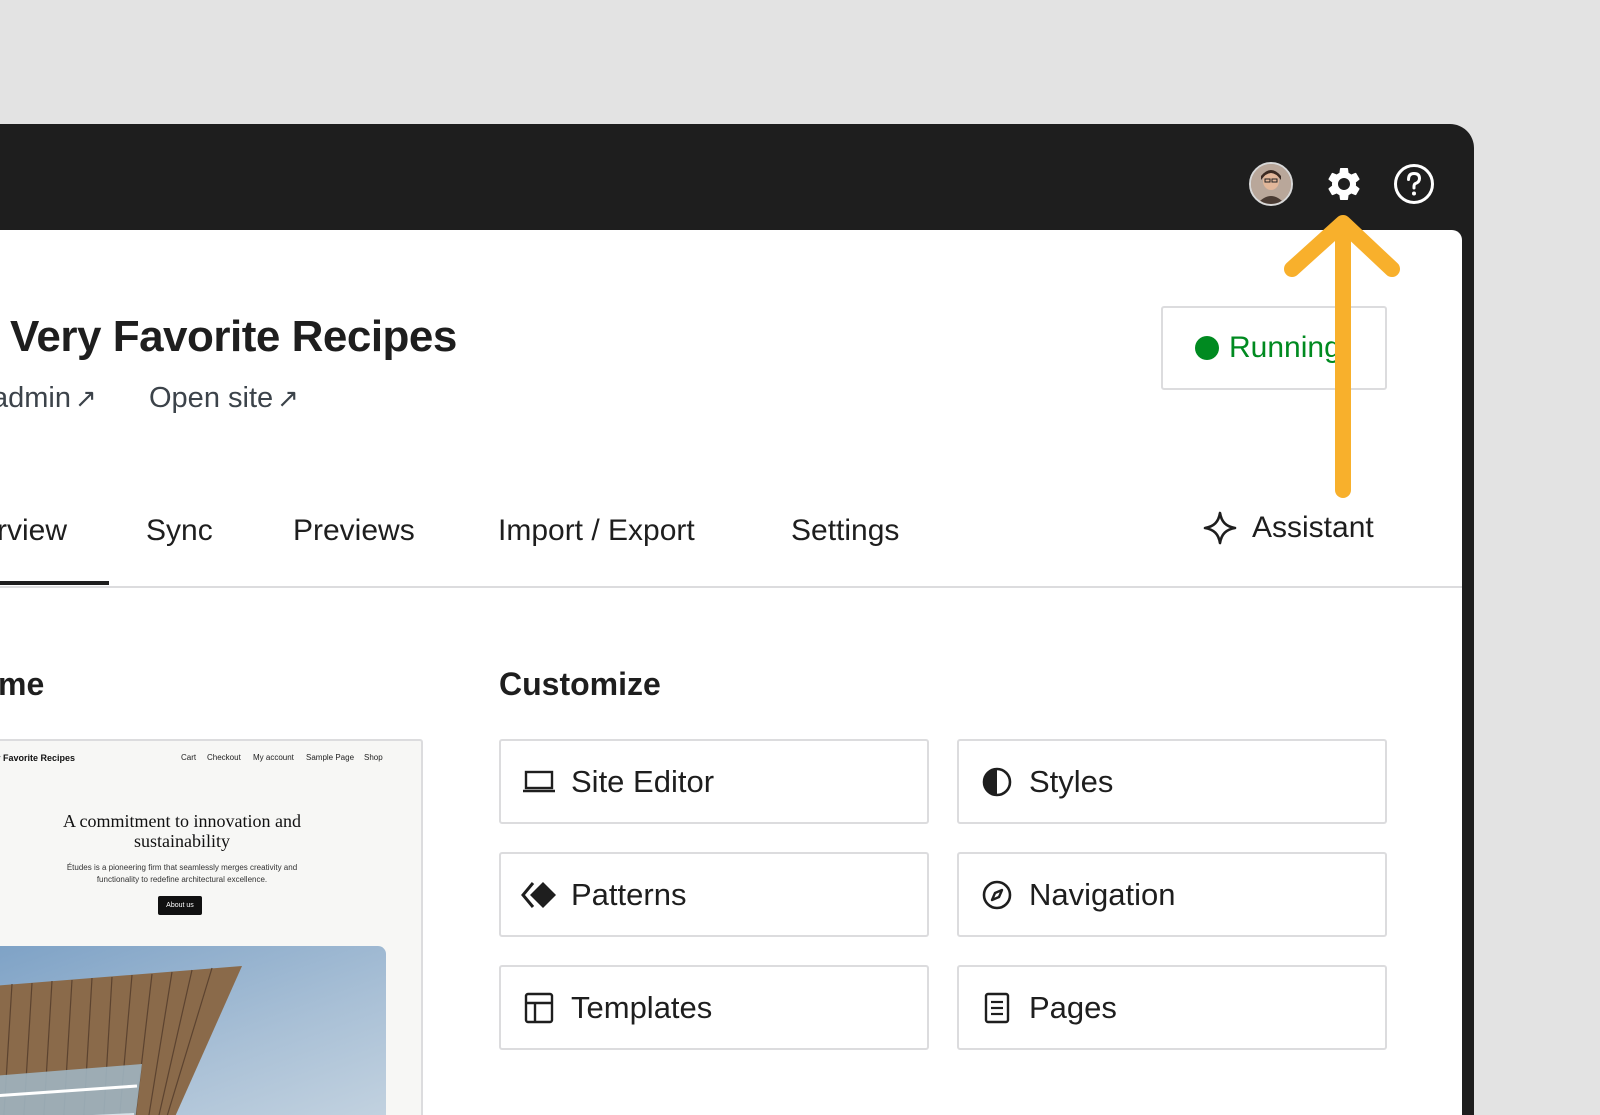 Image resolution: width=1600 pixels, height=1115 pixels. Describe the element at coordinates (211, 398) in the screenshot. I see `open-site-label: Open site` at that location.